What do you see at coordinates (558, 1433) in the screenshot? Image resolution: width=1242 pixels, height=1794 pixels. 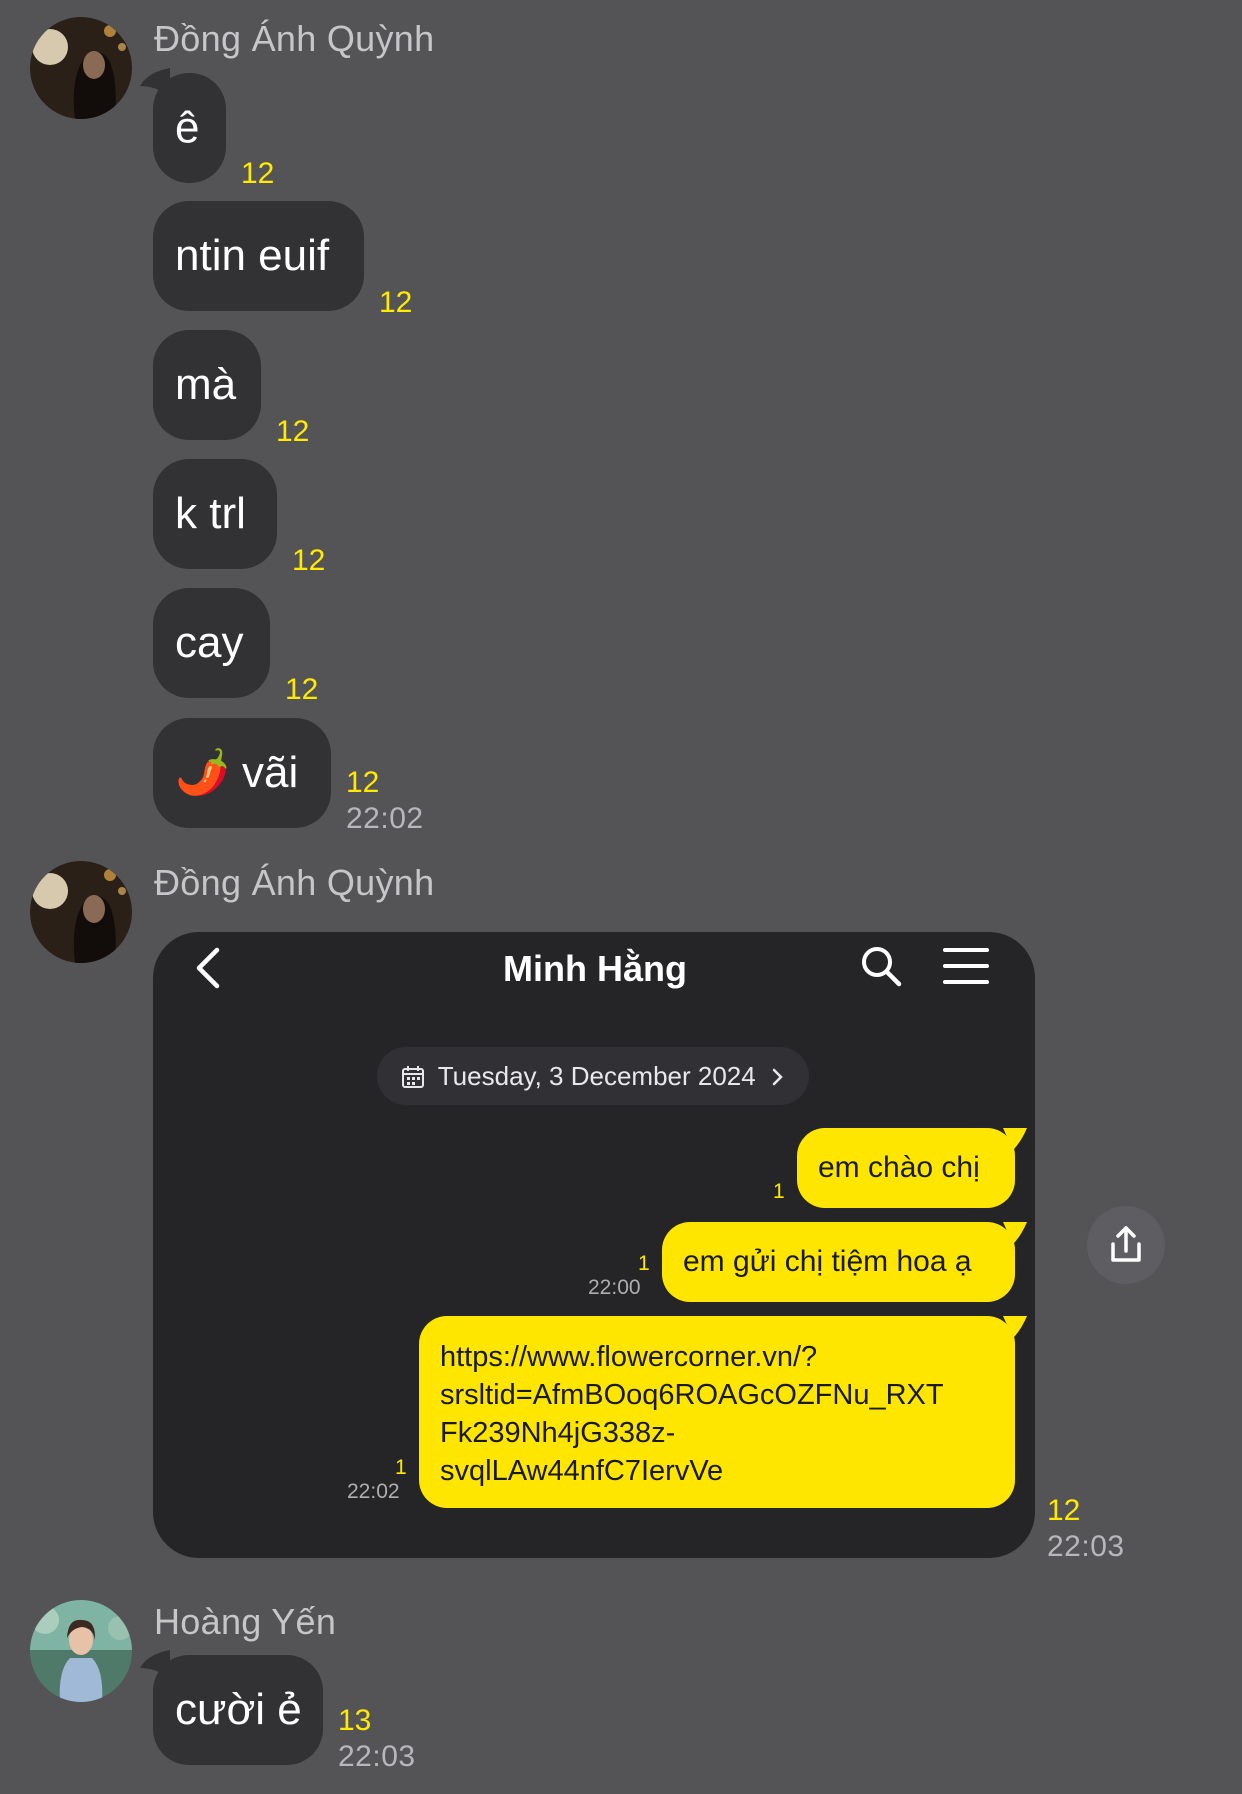 I see `link-line: Fk239Nh4jG338z-` at bounding box center [558, 1433].